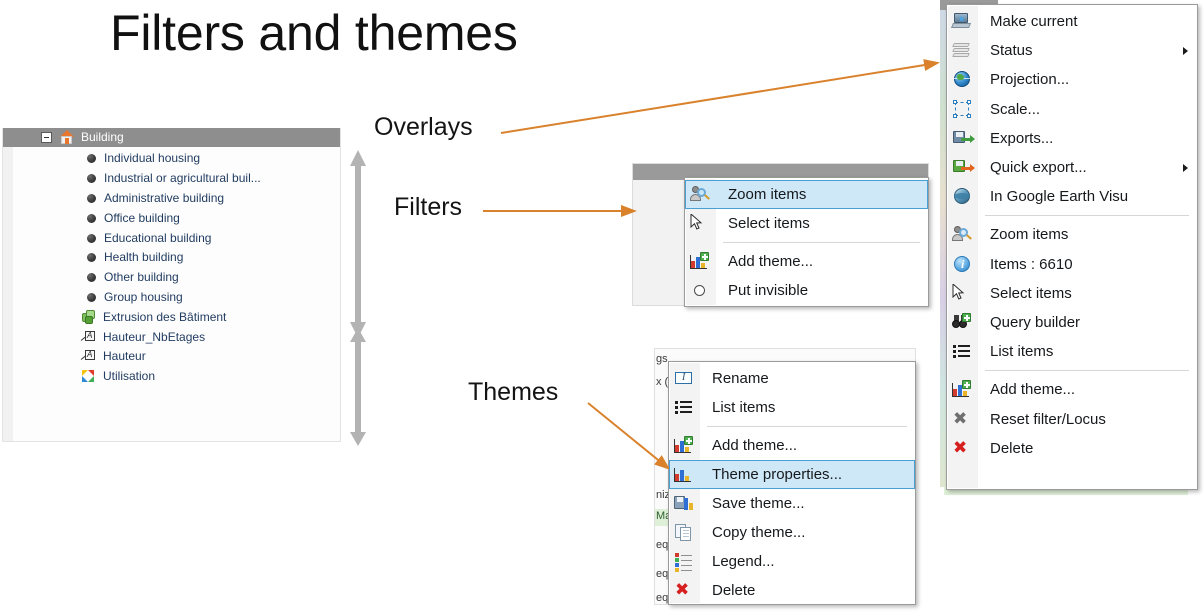  What do you see at coordinates (962, 138) in the screenshot?
I see `export-icon` at bounding box center [962, 138].